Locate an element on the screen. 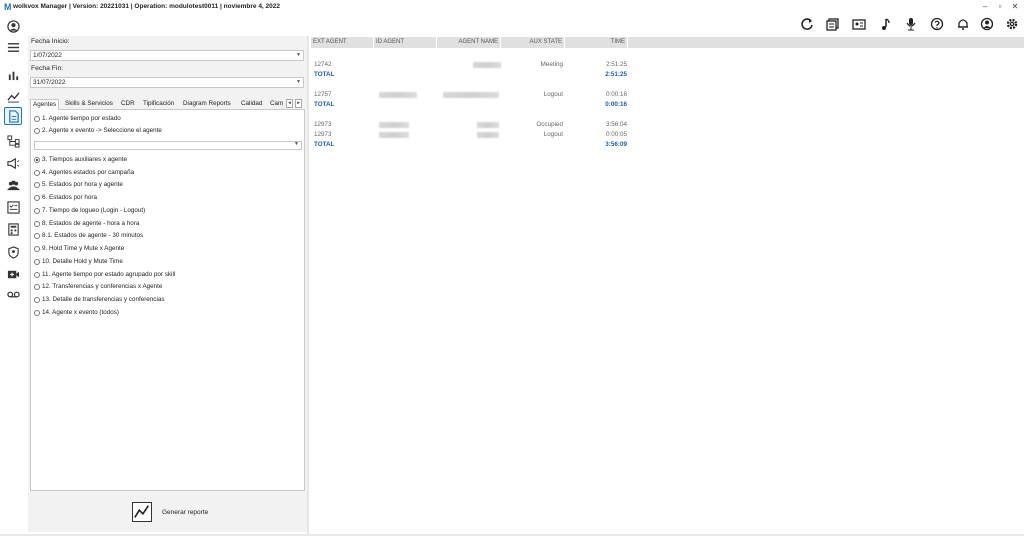 This screenshot has width=1024, height=536. report-option-label: 8. Estados de agente - hora a hora is located at coordinates (91, 223).